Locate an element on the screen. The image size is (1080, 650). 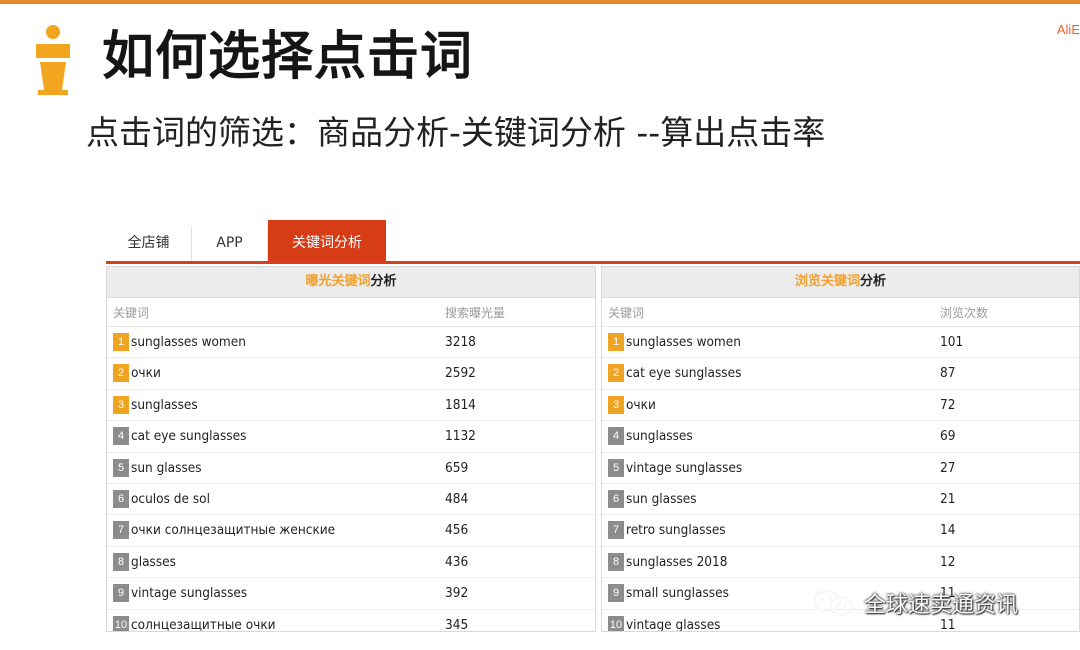
value-cell: 484 is located at coordinates (457, 498).